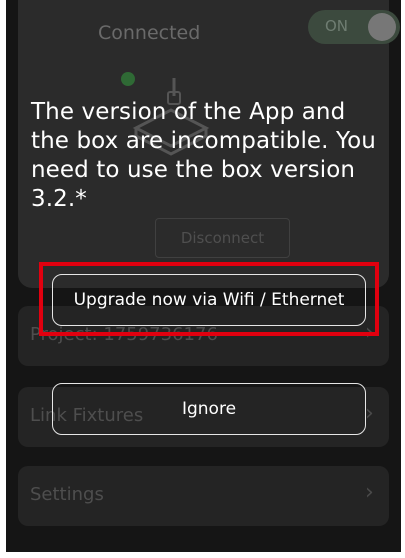 This screenshot has height=558, width=405. What do you see at coordinates (222, 238) in the screenshot?
I see `disconnect-button: Disconnect` at bounding box center [222, 238].